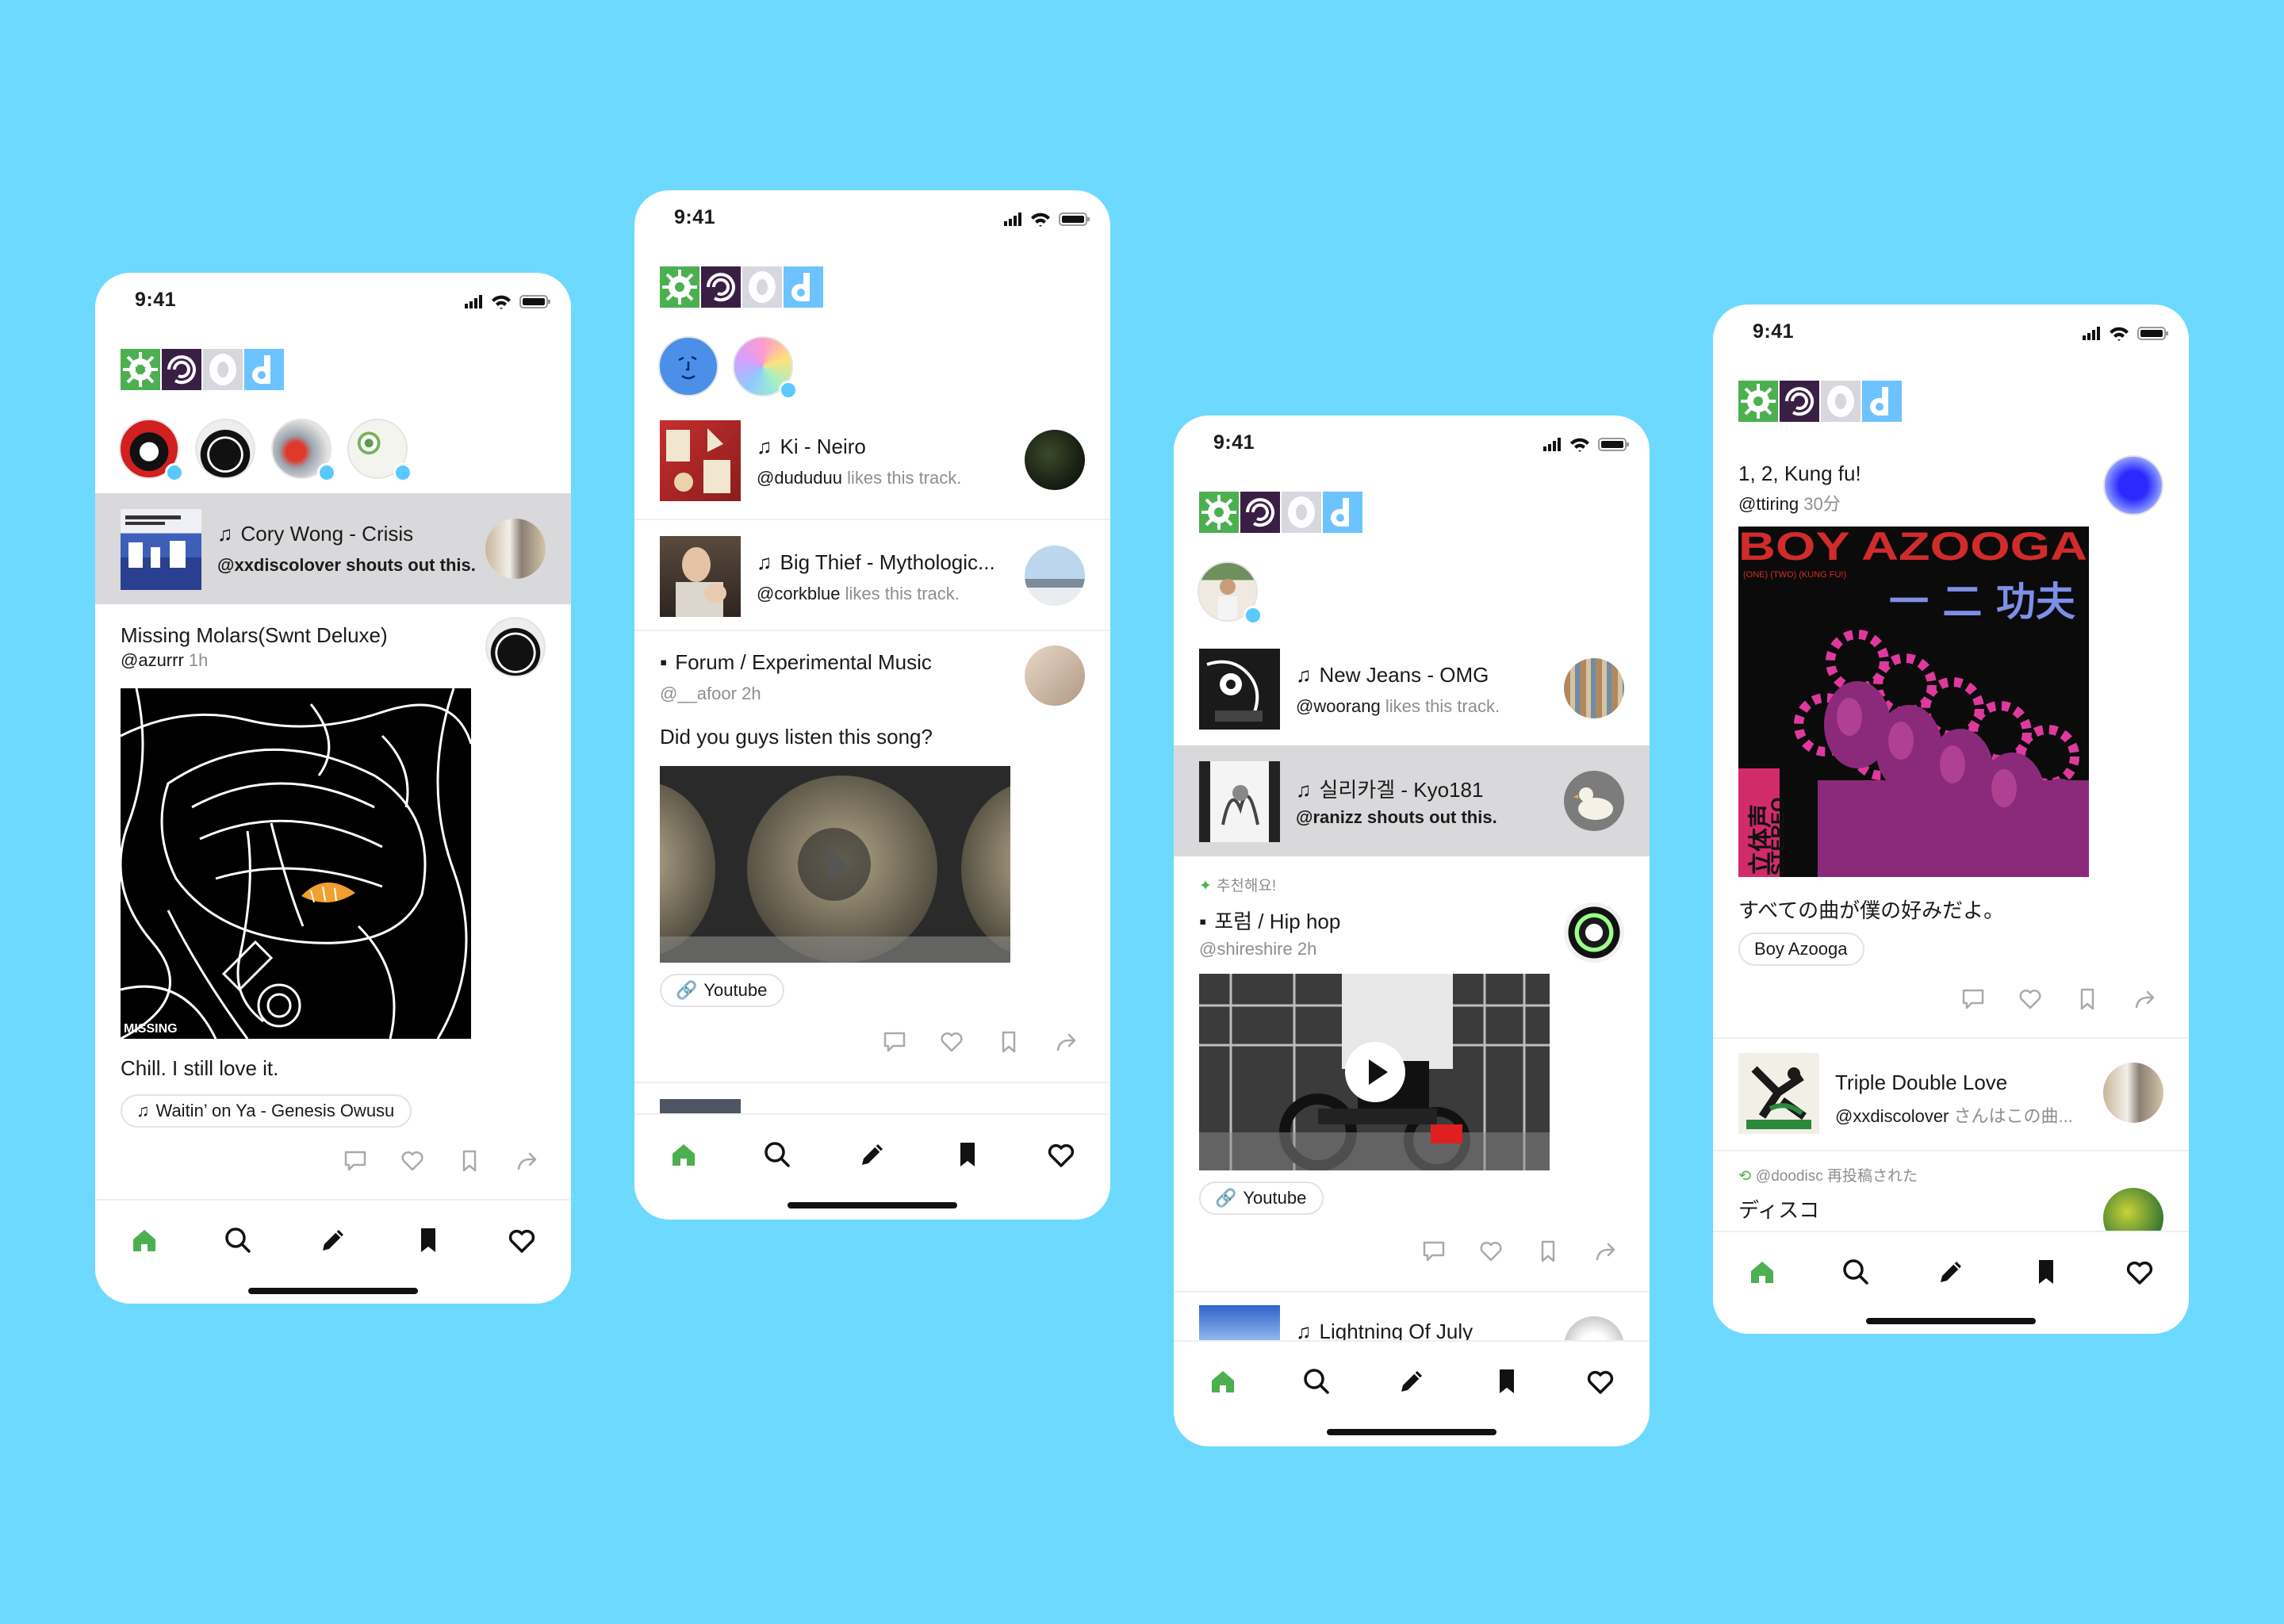 The image size is (2284, 1624). Describe the element at coordinates (891, 447) in the screenshot. I see `track-title: ♫ Ki - Neiro` at that location.